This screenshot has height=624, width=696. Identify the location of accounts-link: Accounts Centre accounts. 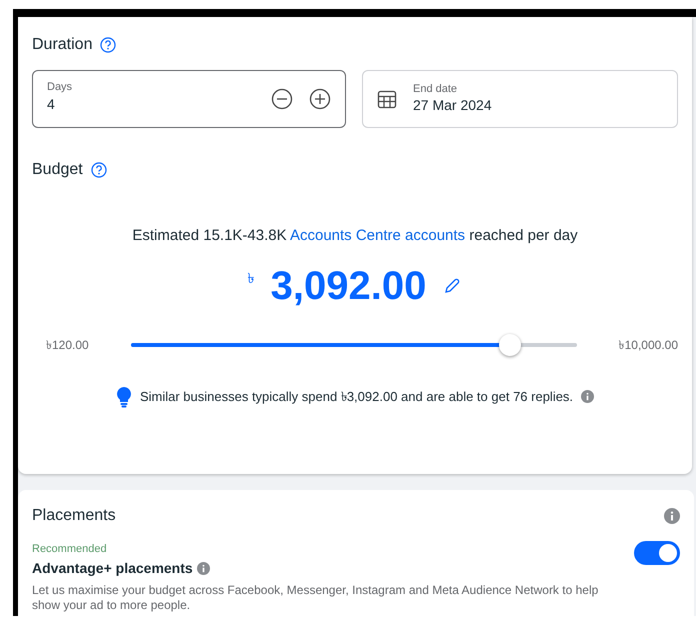
(378, 235).